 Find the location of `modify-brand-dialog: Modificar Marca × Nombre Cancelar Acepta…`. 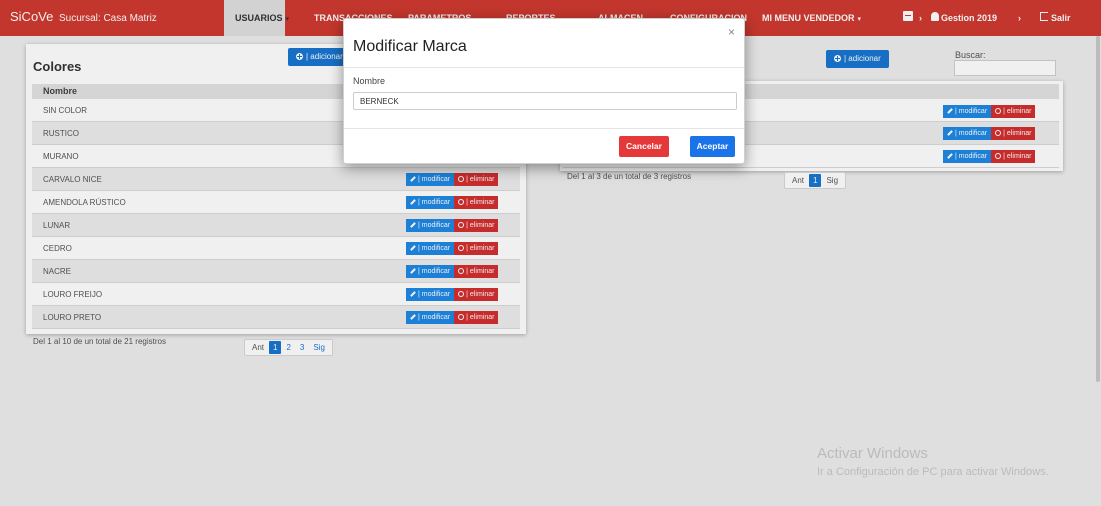

modify-brand-dialog: Modificar Marca × Nombre Cancelar Acepta… is located at coordinates (544, 91).